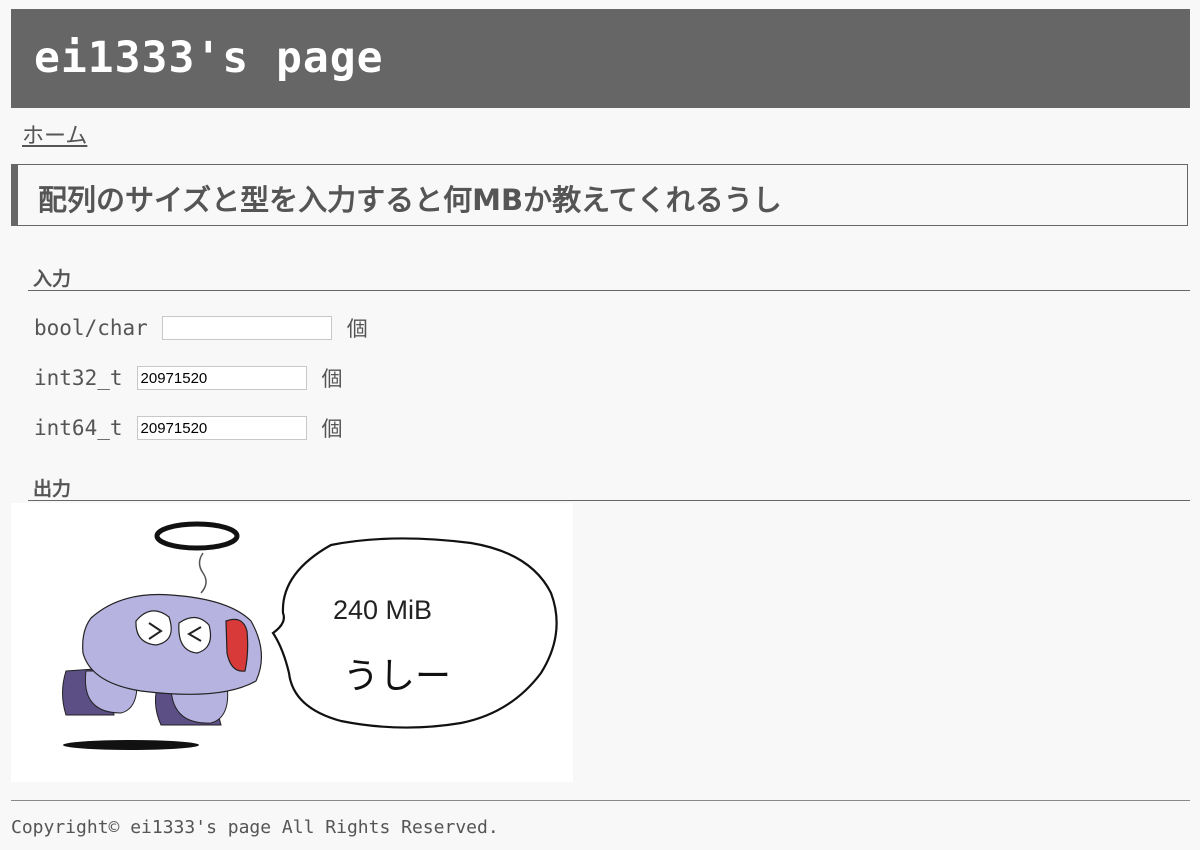  I want to click on int32-label: int32_t, so click(78, 378).